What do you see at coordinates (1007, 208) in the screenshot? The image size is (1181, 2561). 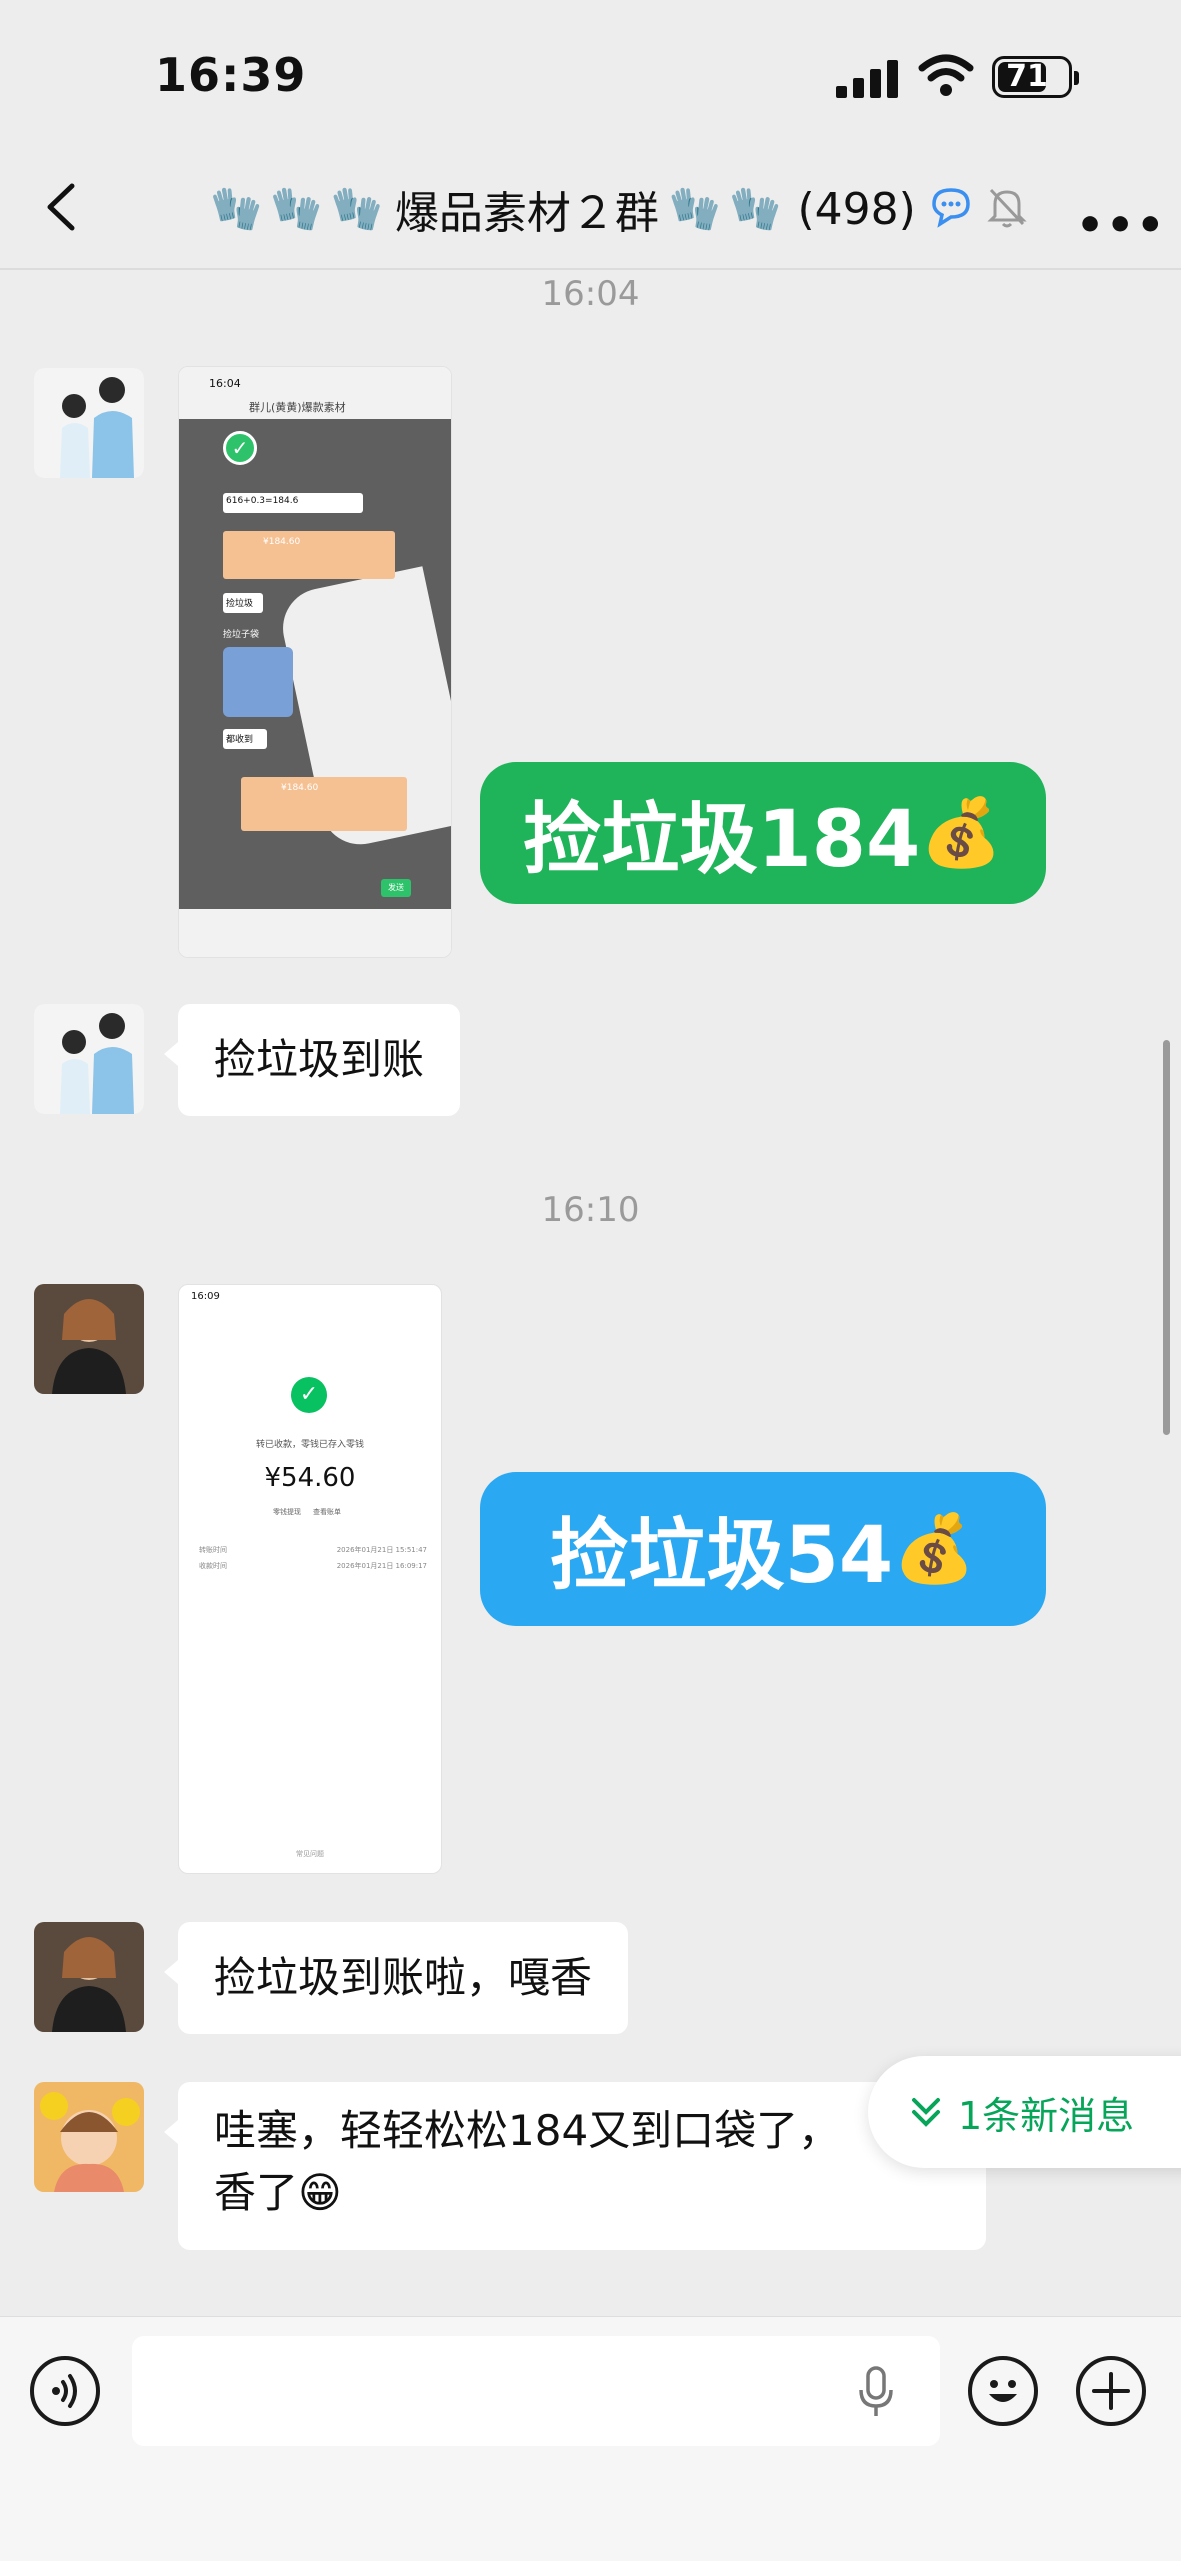 I see `mute-bell-icon` at bounding box center [1007, 208].